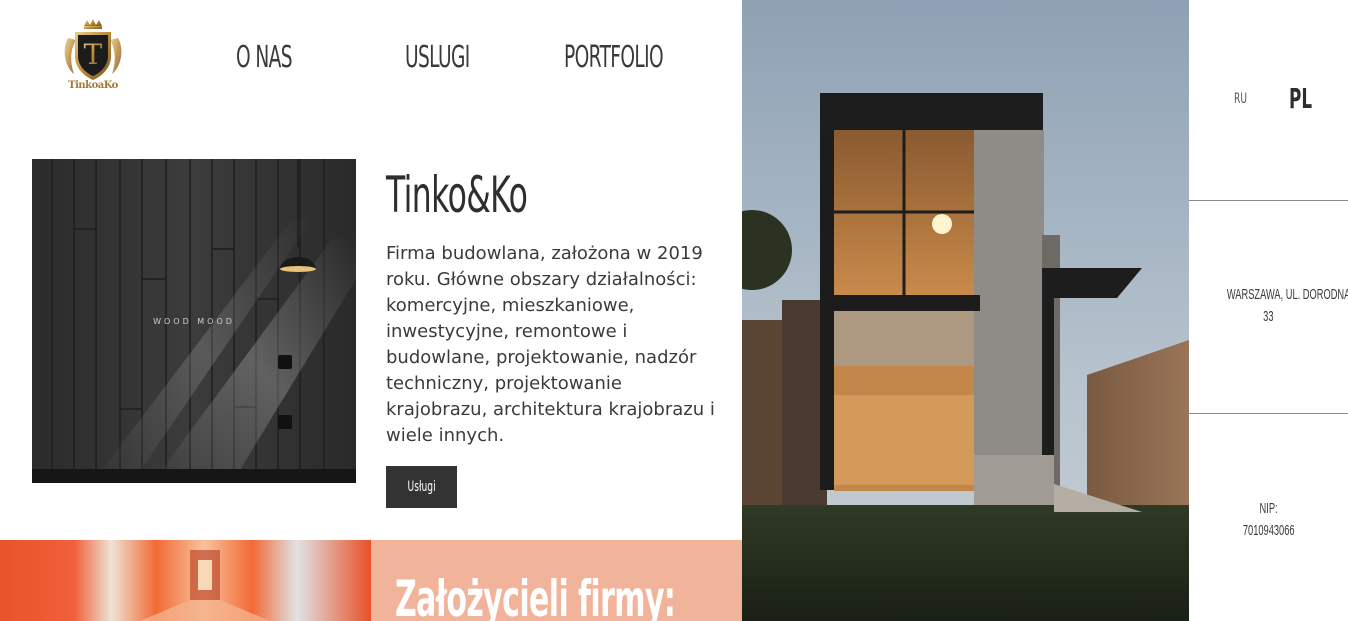 The height and width of the screenshot is (621, 1348). I want to click on description-line: inwestycyjne, remontowe i, so click(507, 331).